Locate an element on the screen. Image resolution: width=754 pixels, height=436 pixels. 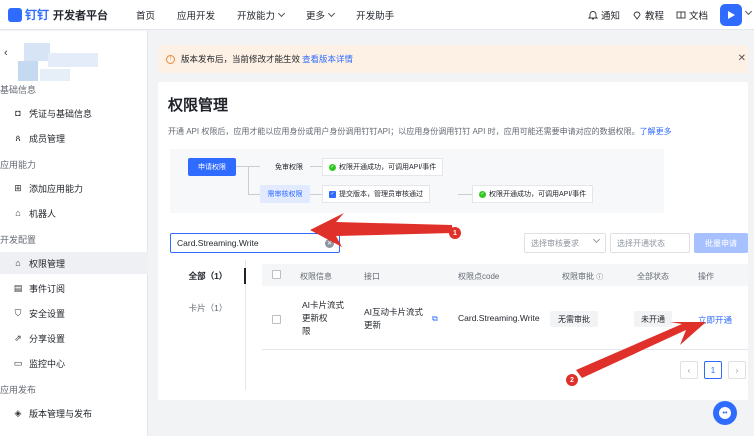
table-header: 权限信息 接口 权限点code 权限审批 ⓘ 全部状态 操作 is located at coordinates (505, 275).